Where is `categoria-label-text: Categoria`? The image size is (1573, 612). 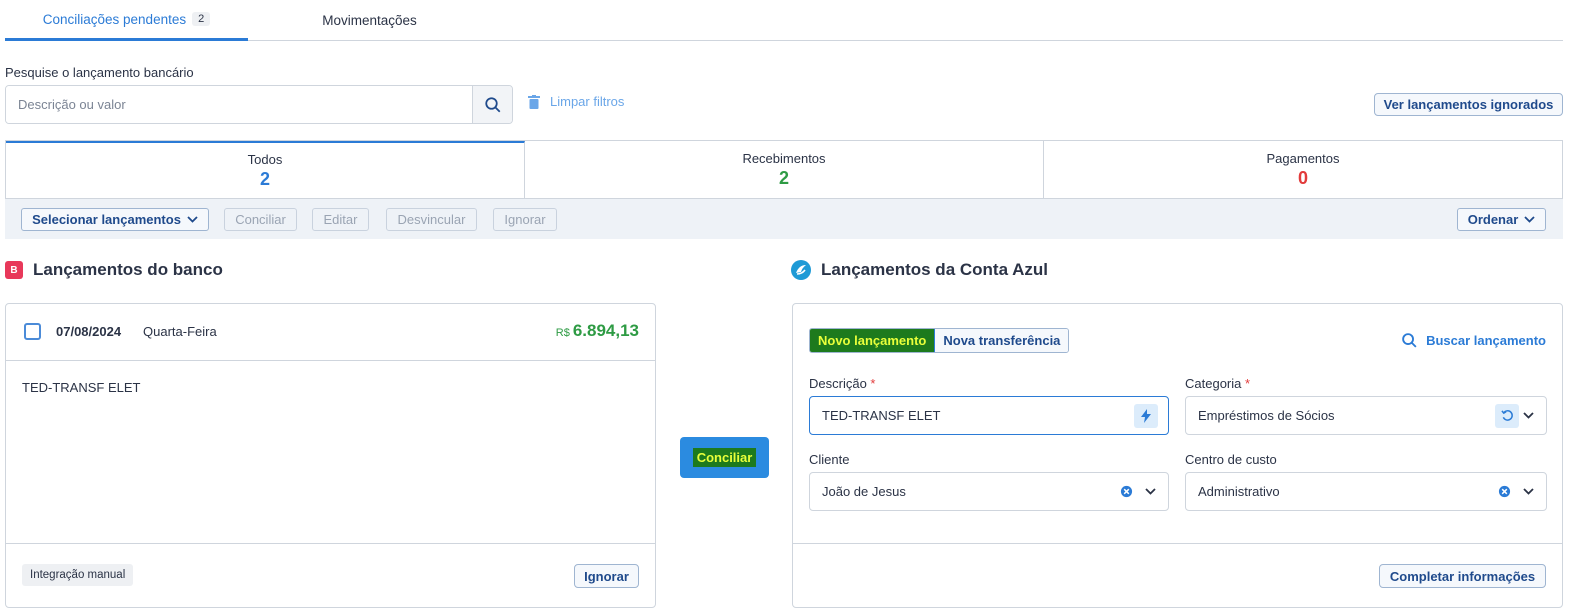
categoria-label-text: Categoria is located at coordinates (1213, 383).